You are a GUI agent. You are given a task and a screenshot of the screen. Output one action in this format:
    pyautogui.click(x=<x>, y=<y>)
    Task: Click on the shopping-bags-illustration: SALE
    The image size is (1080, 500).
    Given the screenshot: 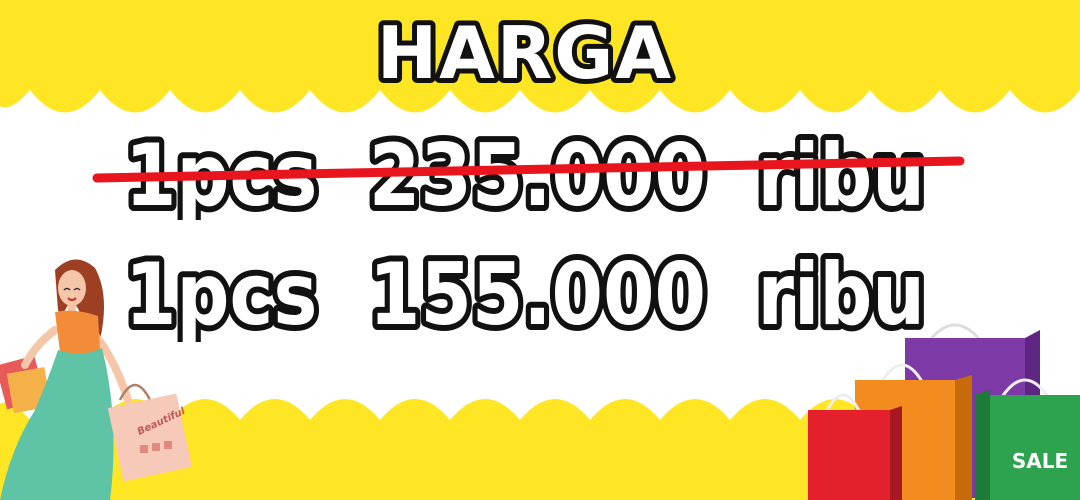 What is the action you would take?
    pyautogui.click(x=944, y=411)
    